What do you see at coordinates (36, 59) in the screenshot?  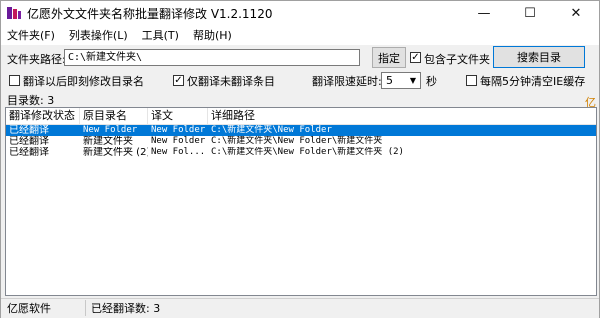 I see `folder-path-label: 文件夹路径:` at bounding box center [36, 59].